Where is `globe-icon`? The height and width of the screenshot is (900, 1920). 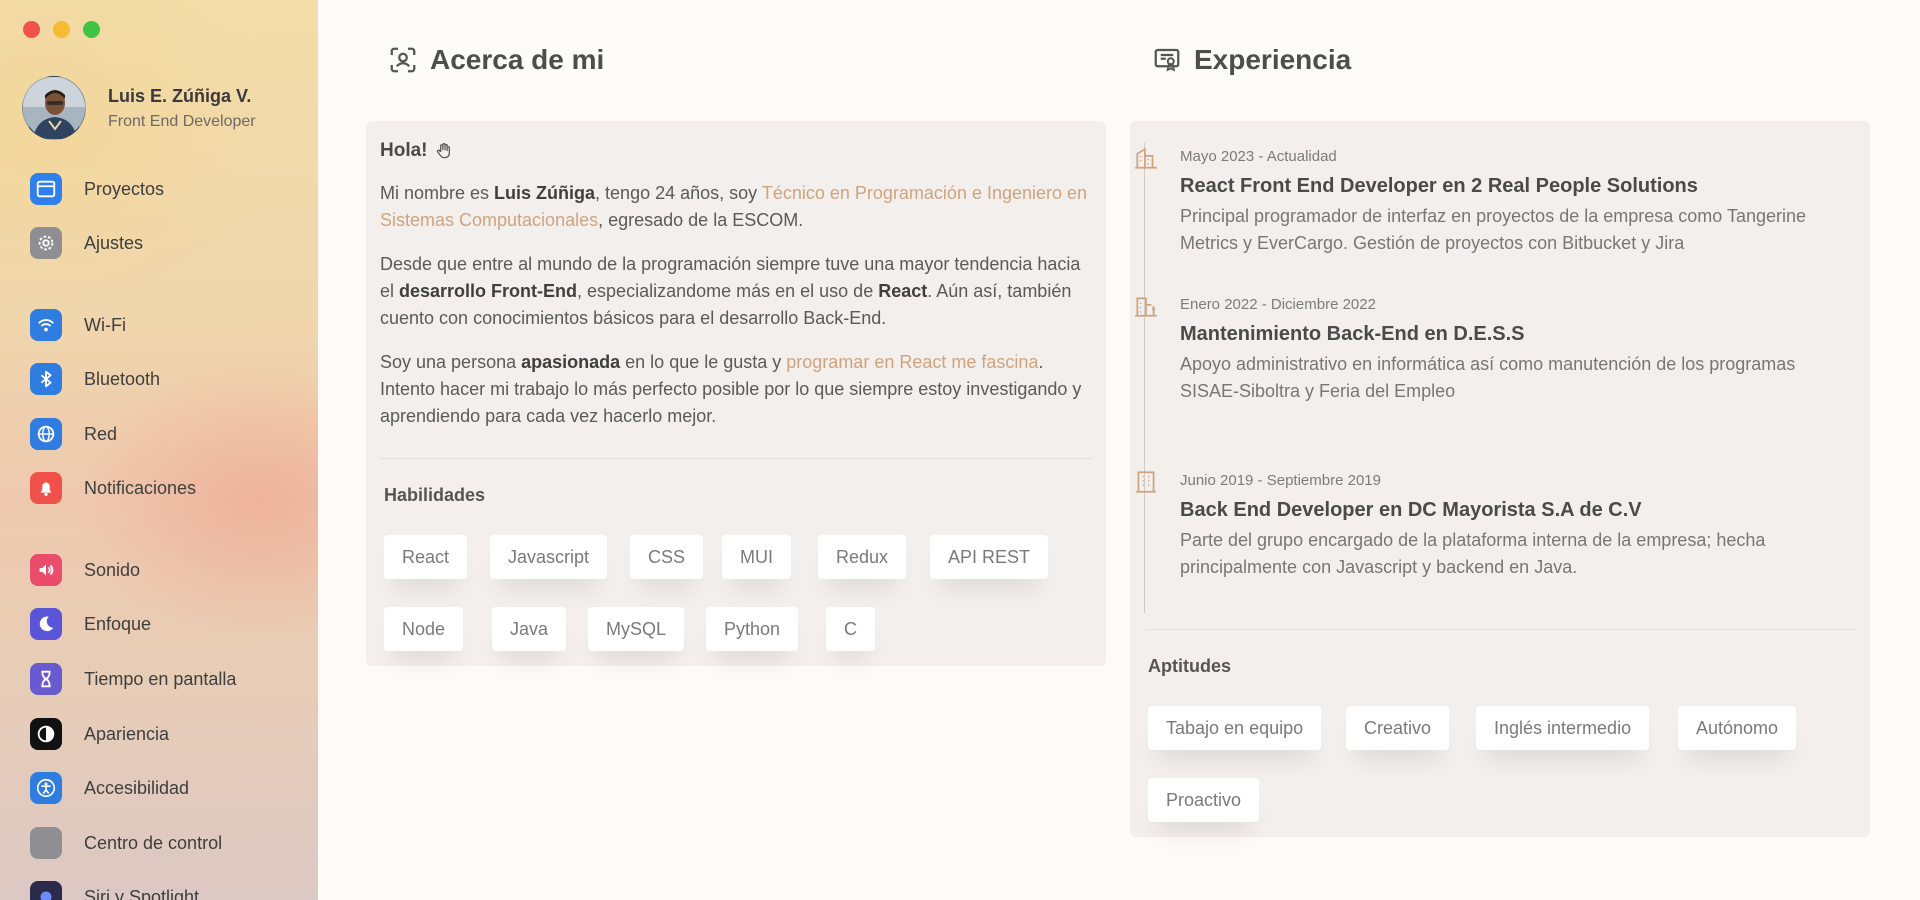 globe-icon is located at coordinates (46, 434).